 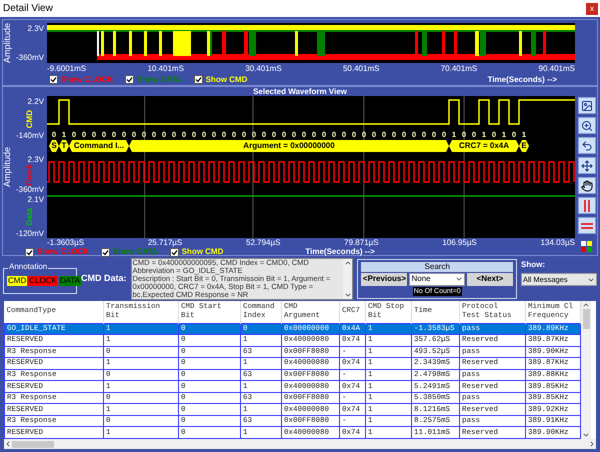 I want to click on scroll-up-icon, so click(x=586, y=305).